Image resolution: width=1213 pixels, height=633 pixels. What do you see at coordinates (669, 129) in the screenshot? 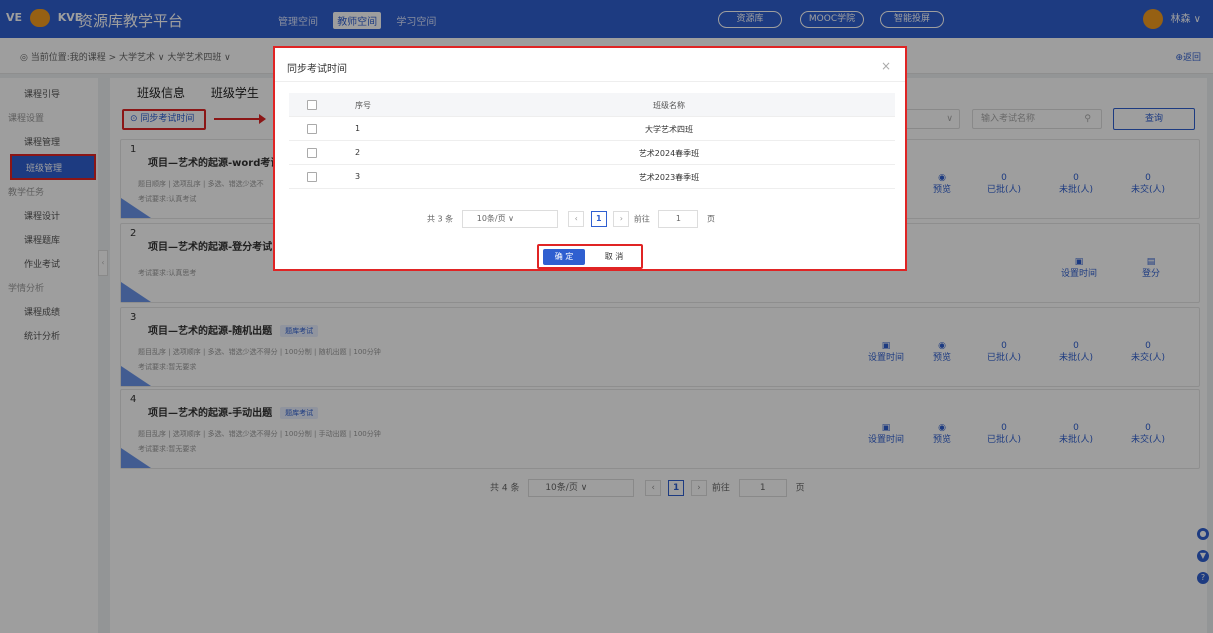
I see `row-class-name: 大学艺术四班` at bounding box center [669, 129].